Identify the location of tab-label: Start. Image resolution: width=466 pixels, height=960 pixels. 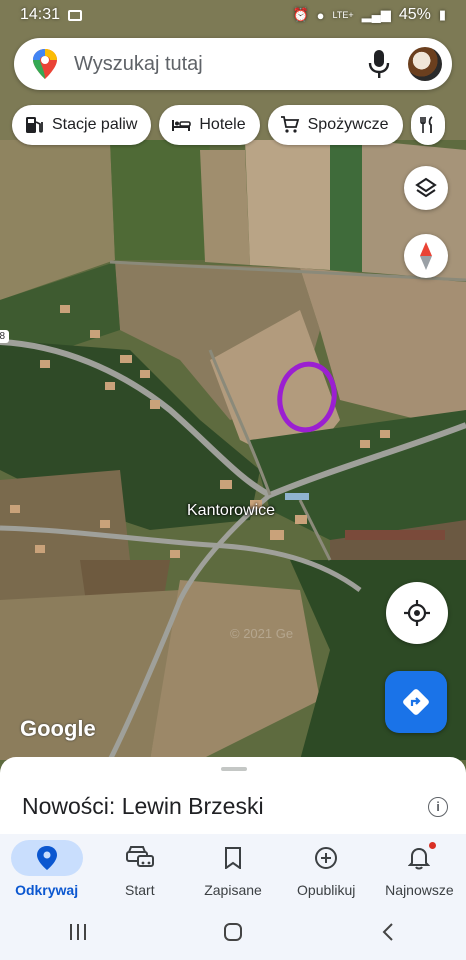
(140, 890).